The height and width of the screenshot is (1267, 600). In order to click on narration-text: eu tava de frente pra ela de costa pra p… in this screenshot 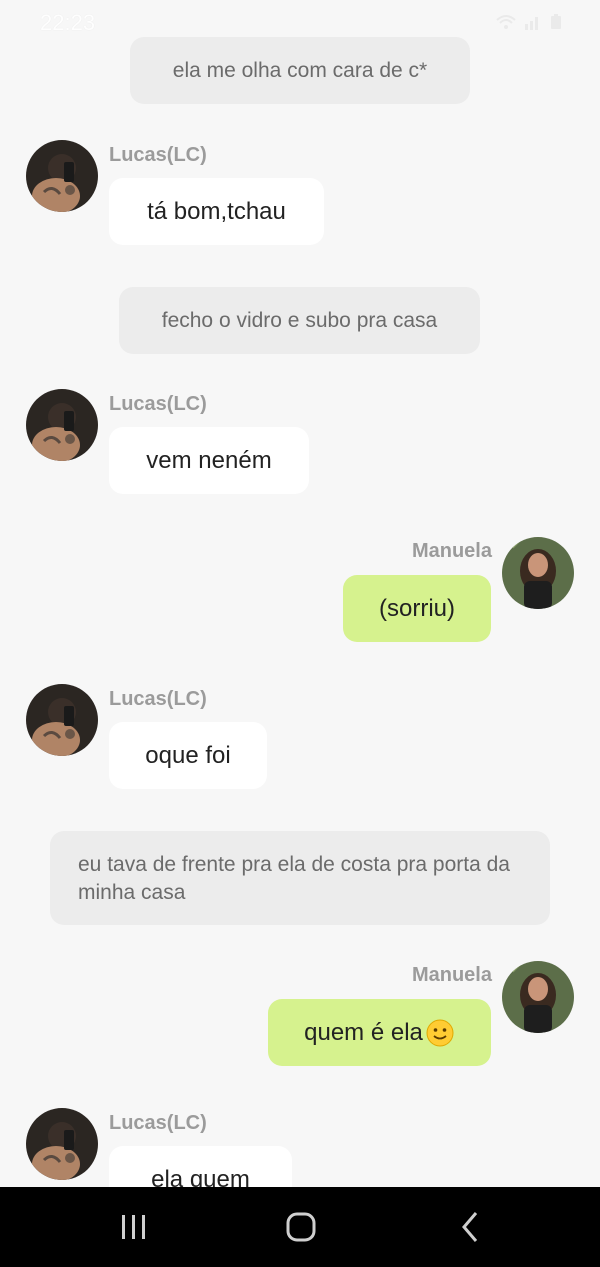, I will do `click(294, 878)`.